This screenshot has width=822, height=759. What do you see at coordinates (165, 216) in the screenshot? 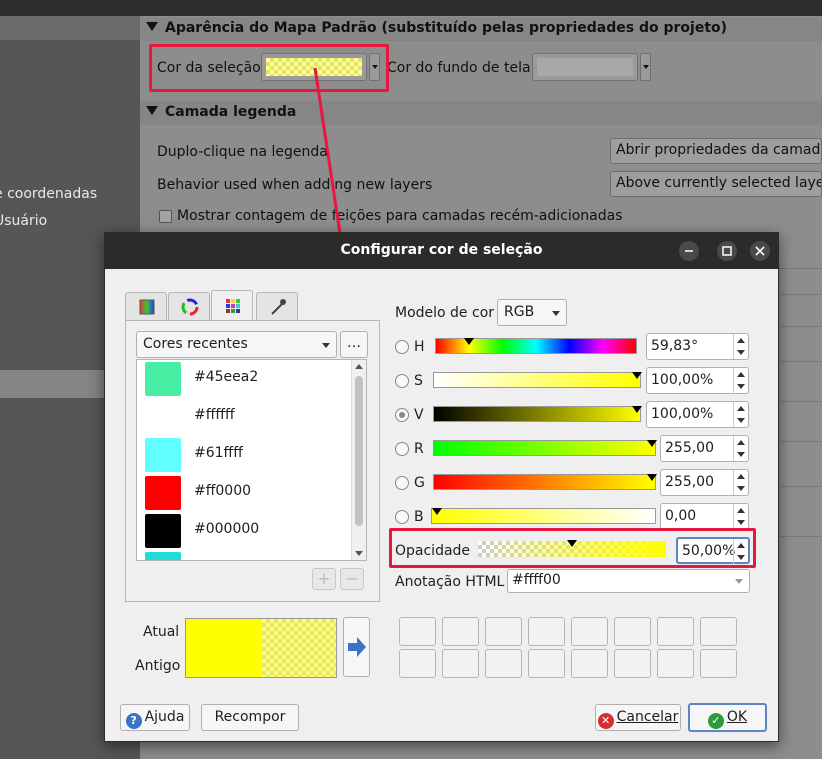
I see `show-count-checkbox` at bounding box center [165, 216].